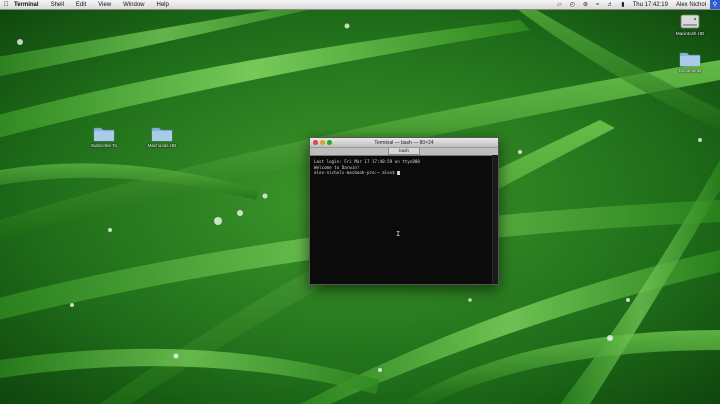 Image resolution: width=720 pixels, height=404 pixels. Describe the element at coordinates (398, 234) in the screenshot. I see `ibeam-cursor-icon: I` at that location.